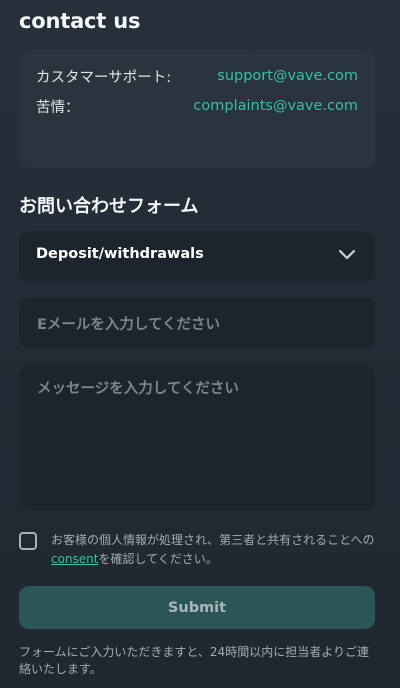  Describe the element at coordinates (197, 607) in the screenshot. I see `submit-button: Submit` at that location.